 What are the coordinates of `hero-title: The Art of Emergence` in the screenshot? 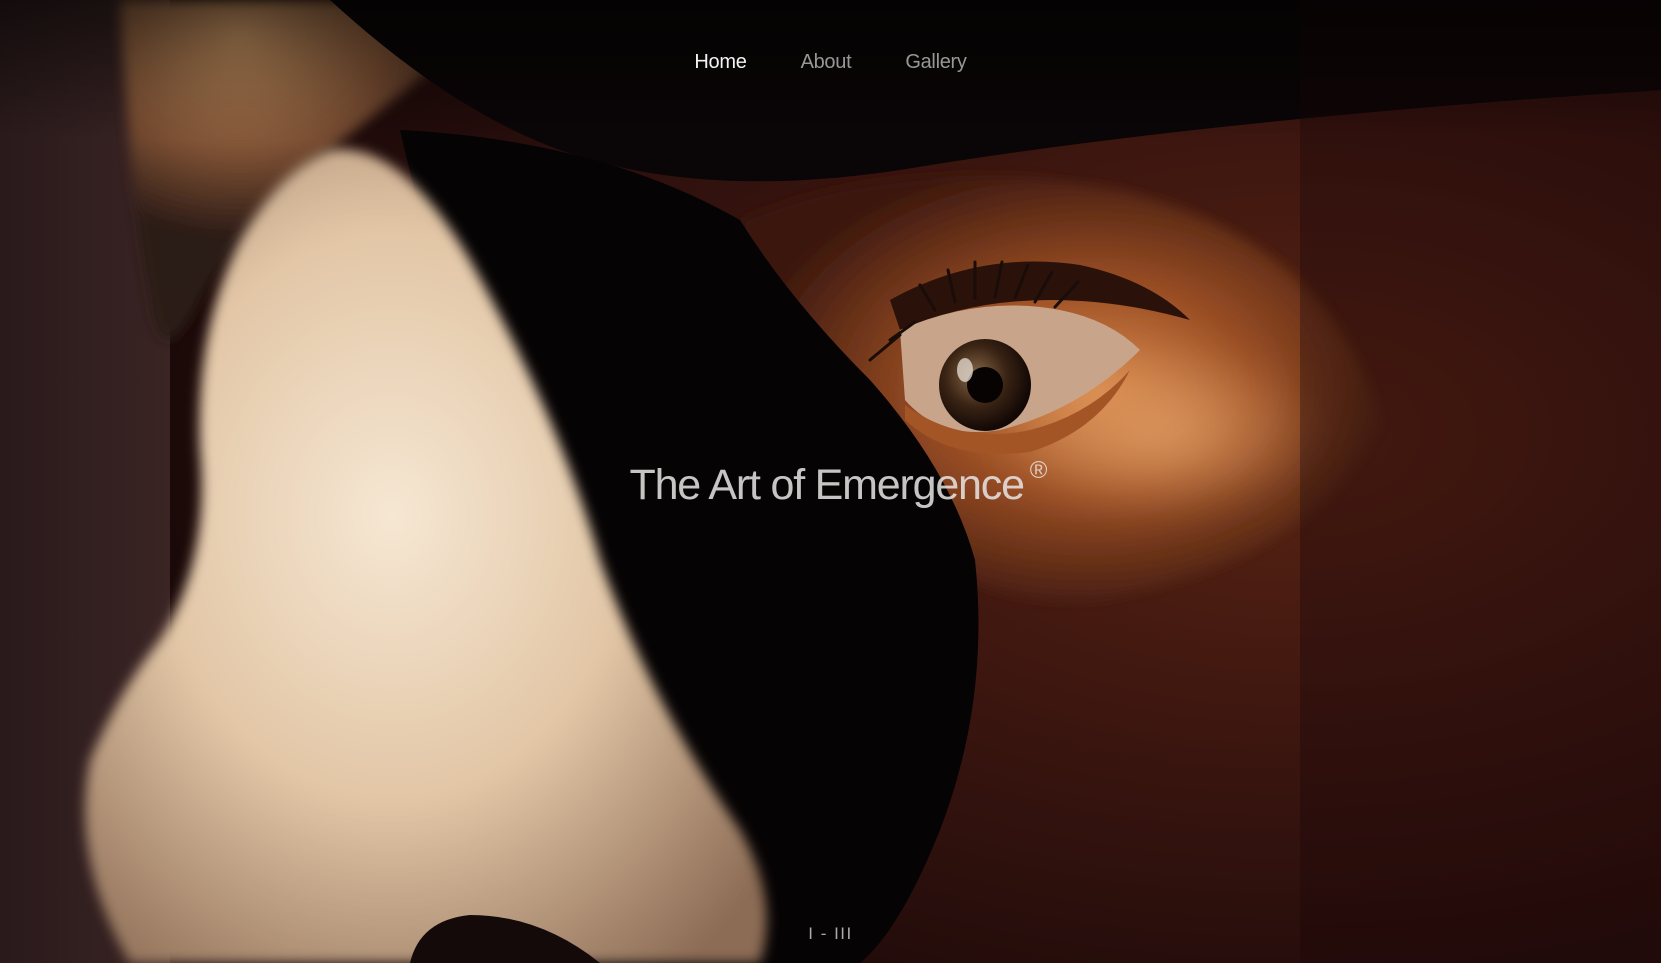 It's located at (827, 485).